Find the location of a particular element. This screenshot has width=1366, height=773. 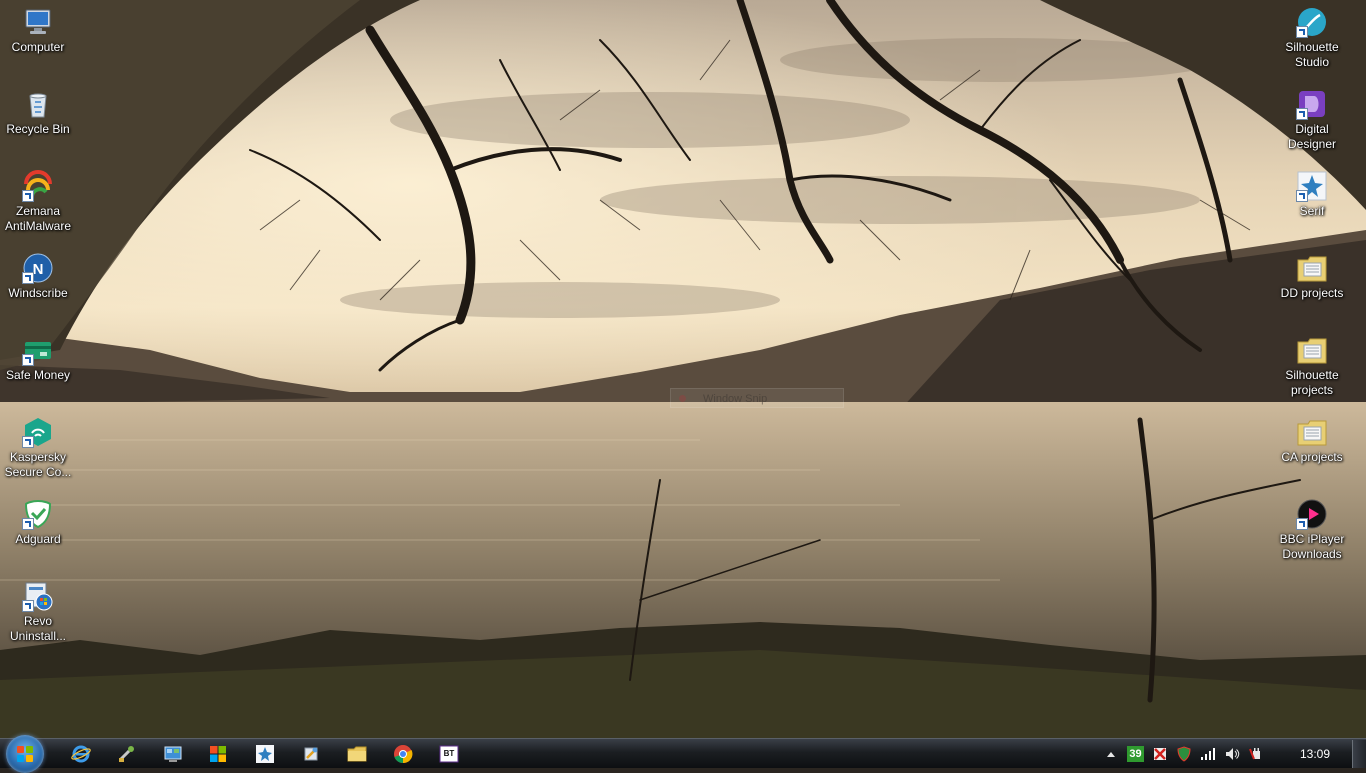

taskbar-windows-store is located at coordinates (218, 754).